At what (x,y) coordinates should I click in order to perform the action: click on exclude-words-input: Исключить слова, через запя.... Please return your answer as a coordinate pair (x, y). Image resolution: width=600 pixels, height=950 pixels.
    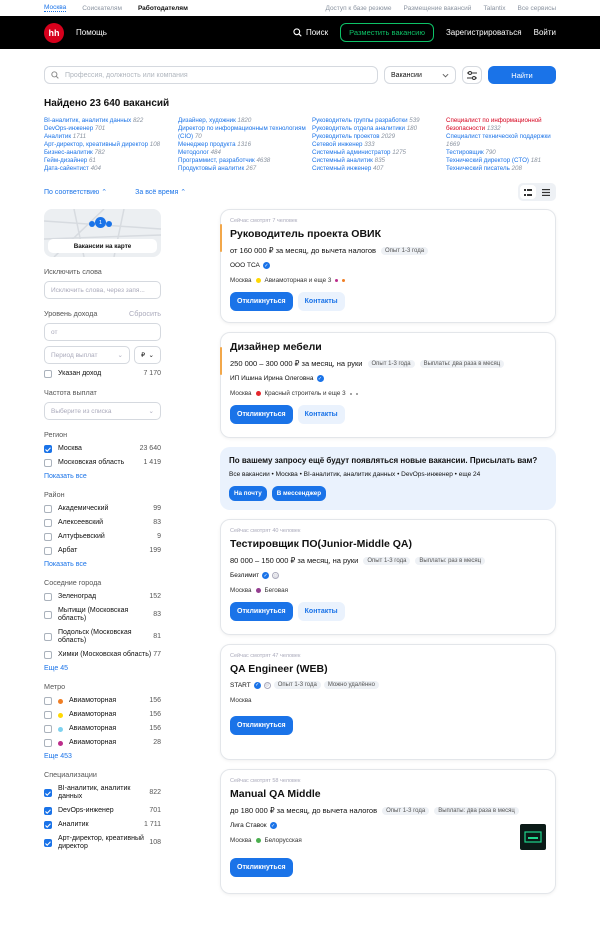
    Looking at the image, I should click on (102, 290).